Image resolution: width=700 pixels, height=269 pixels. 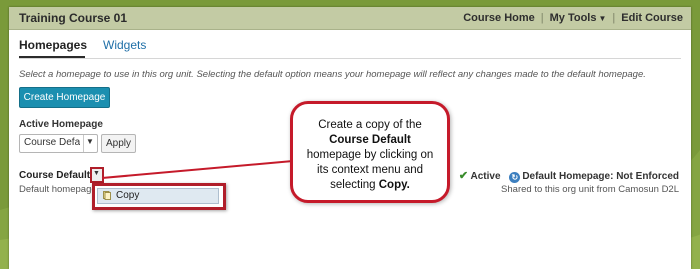 I want to click on homepage-description: Default homepage, so click(x=58, y=189).